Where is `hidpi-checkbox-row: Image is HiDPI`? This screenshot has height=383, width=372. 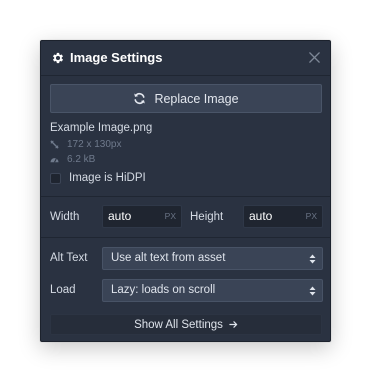 hidpi-checkbox-row: Image is HiDPI is located at coordinates (98, 178).